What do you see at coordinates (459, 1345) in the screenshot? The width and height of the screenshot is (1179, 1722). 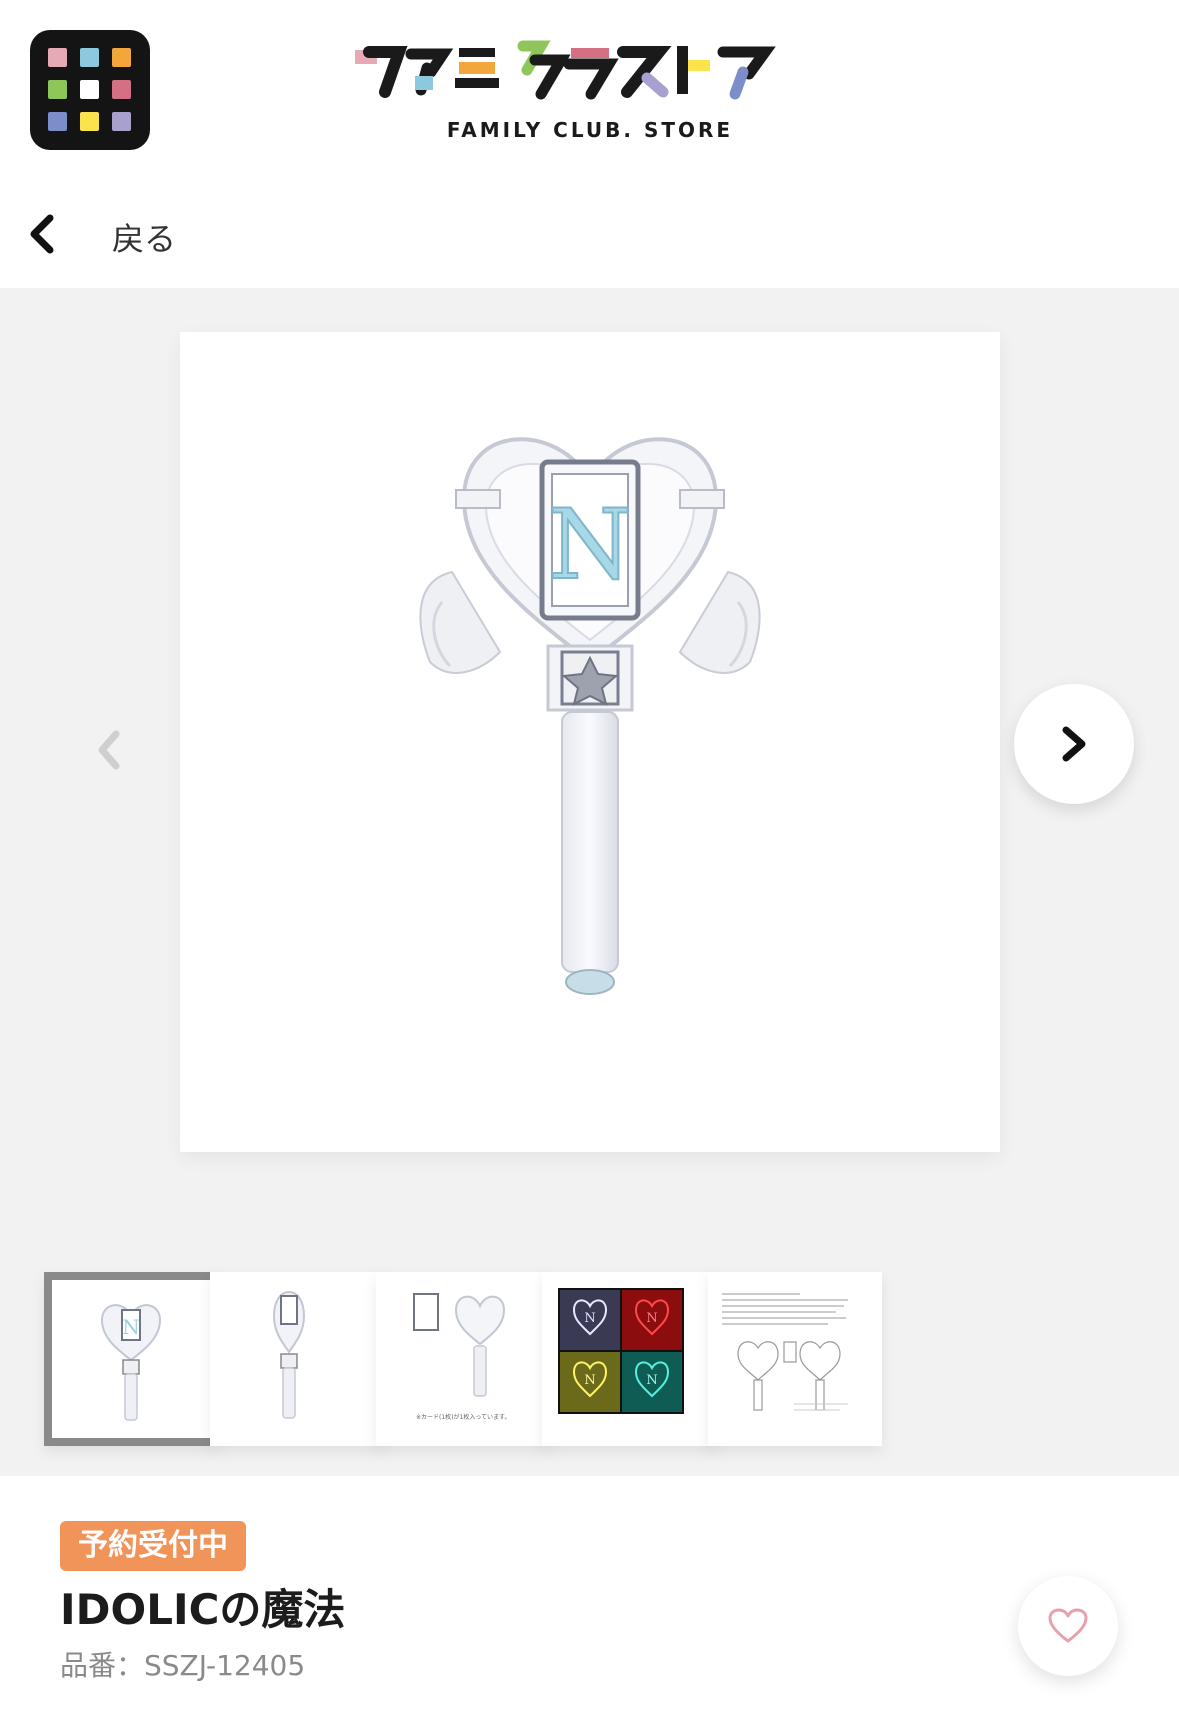 I see `penlight-card-thumbnail` at bounding box center [459, 1345].